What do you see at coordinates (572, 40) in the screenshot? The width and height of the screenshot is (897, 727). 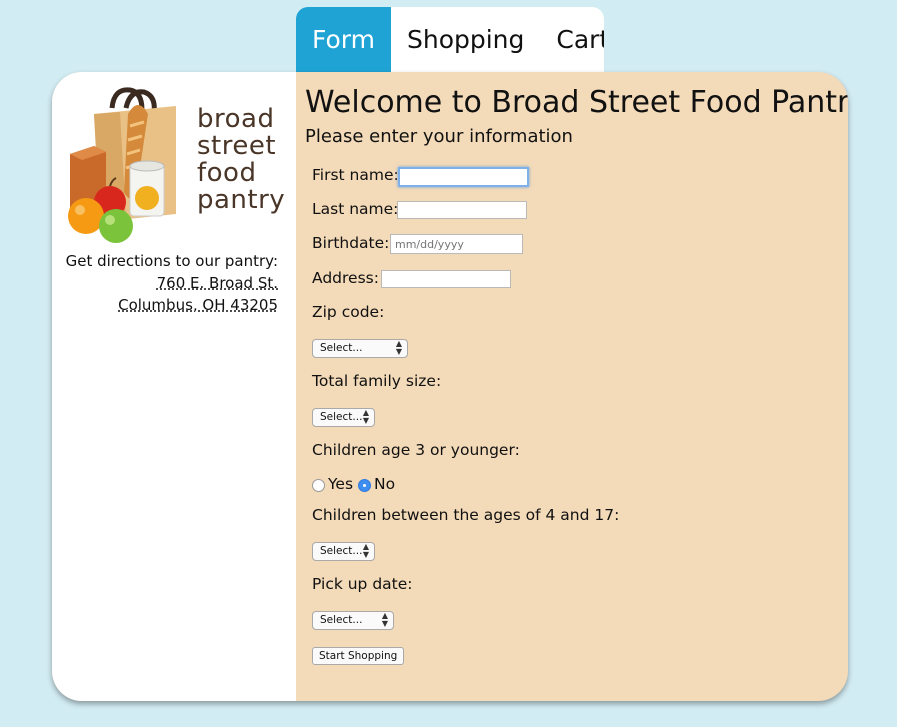 I see `tab-cart: Cart` at bounding box center [572, 40].